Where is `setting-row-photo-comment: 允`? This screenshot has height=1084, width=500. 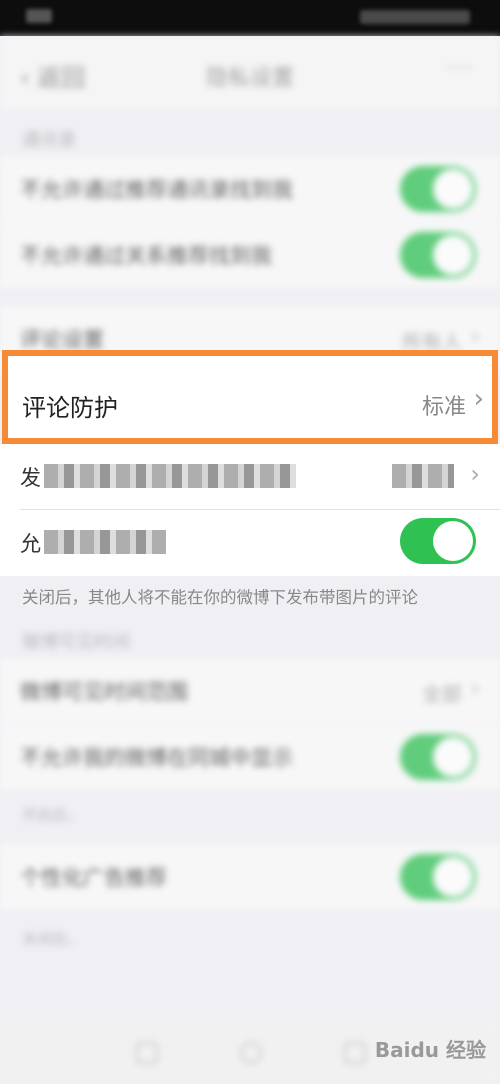 setting-row-photo-comment: 允 is located at coordinates (250, 543).